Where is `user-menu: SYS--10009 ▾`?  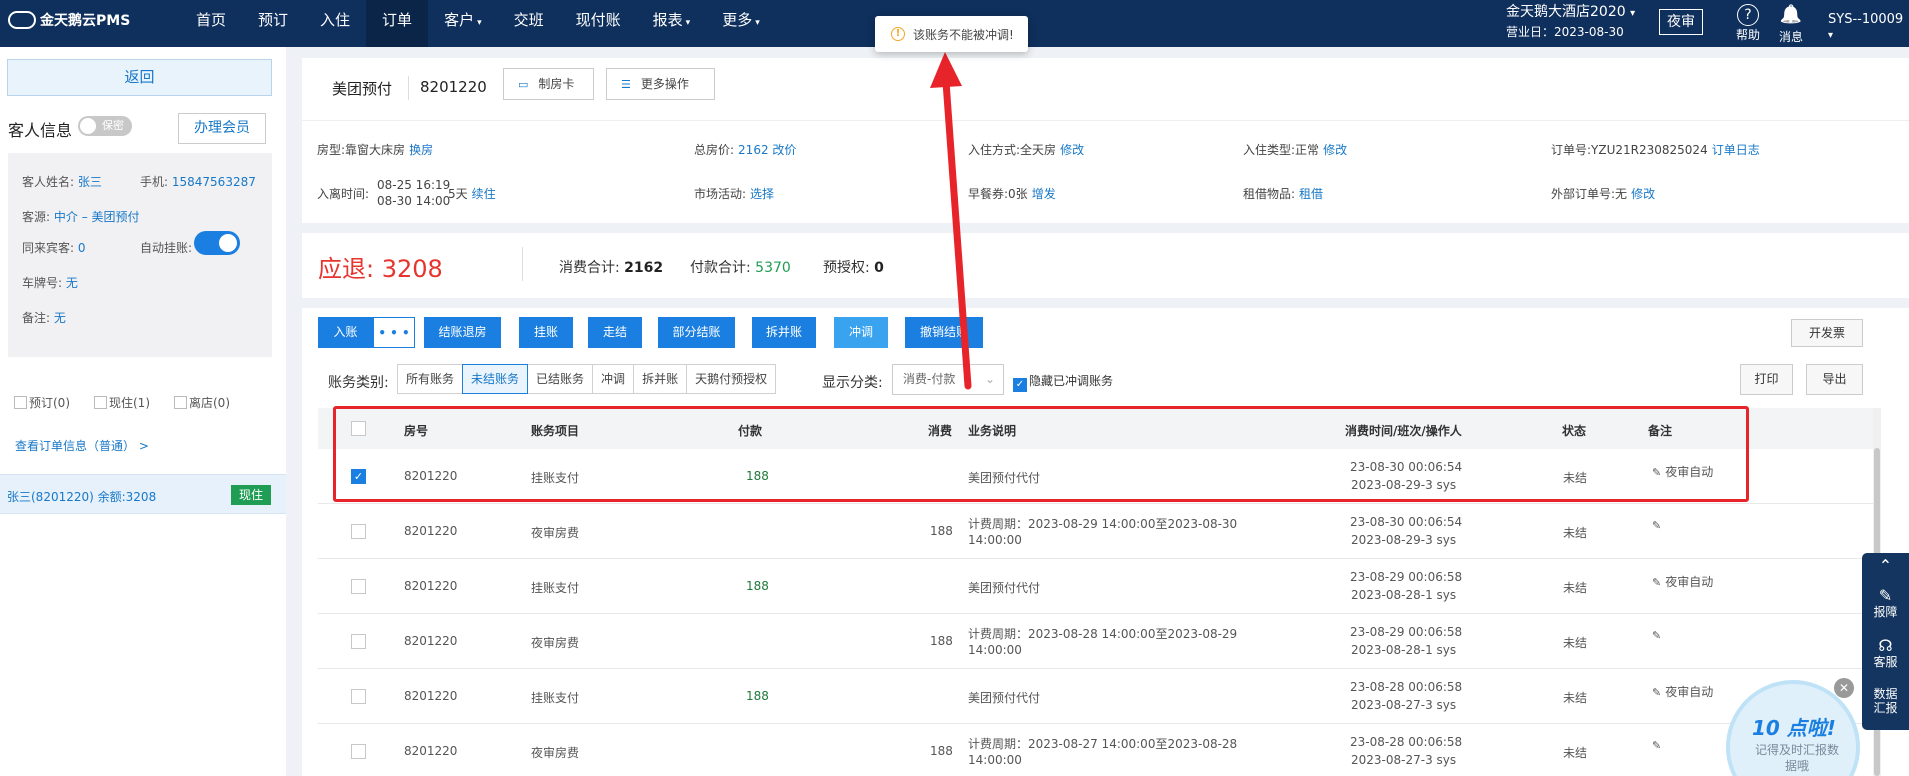
user-menu: SYS--10009 ▾ is located at coordinates (1868, 27).